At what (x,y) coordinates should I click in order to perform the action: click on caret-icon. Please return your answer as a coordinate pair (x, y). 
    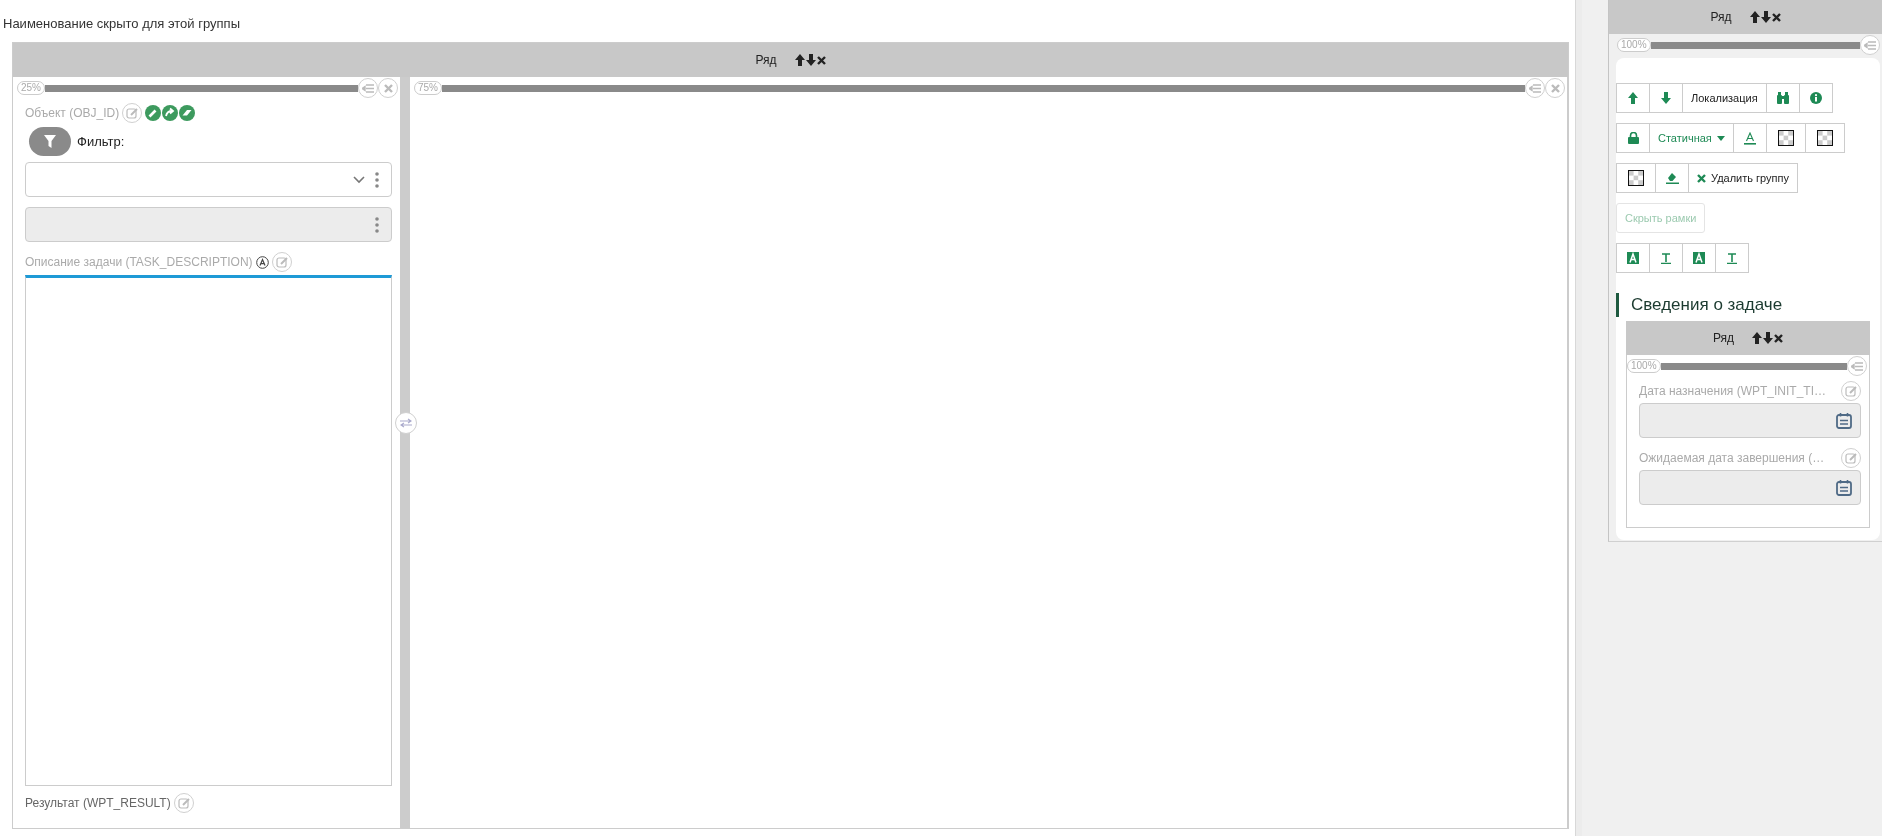
    Looking at the image, I should click on (1720, 138).